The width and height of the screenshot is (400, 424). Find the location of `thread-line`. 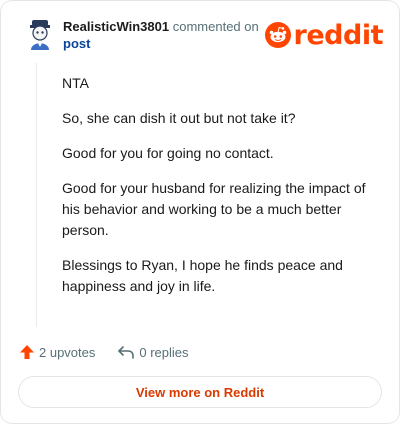

thread-line is located at coordinates (36, 195).